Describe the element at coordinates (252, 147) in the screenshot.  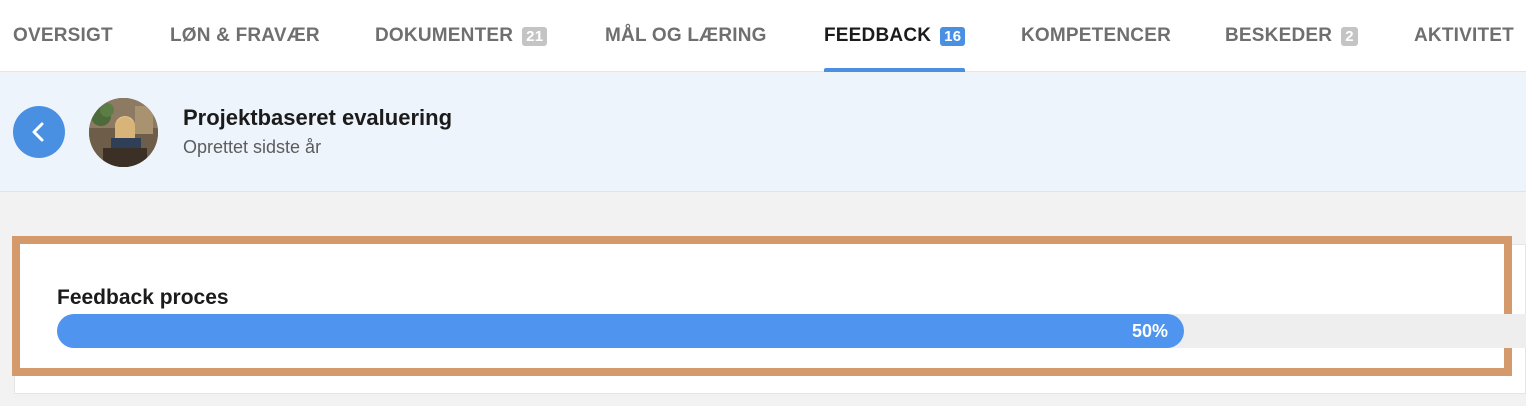
I see `page-subtitle: Oprettet sidste år` at that location.